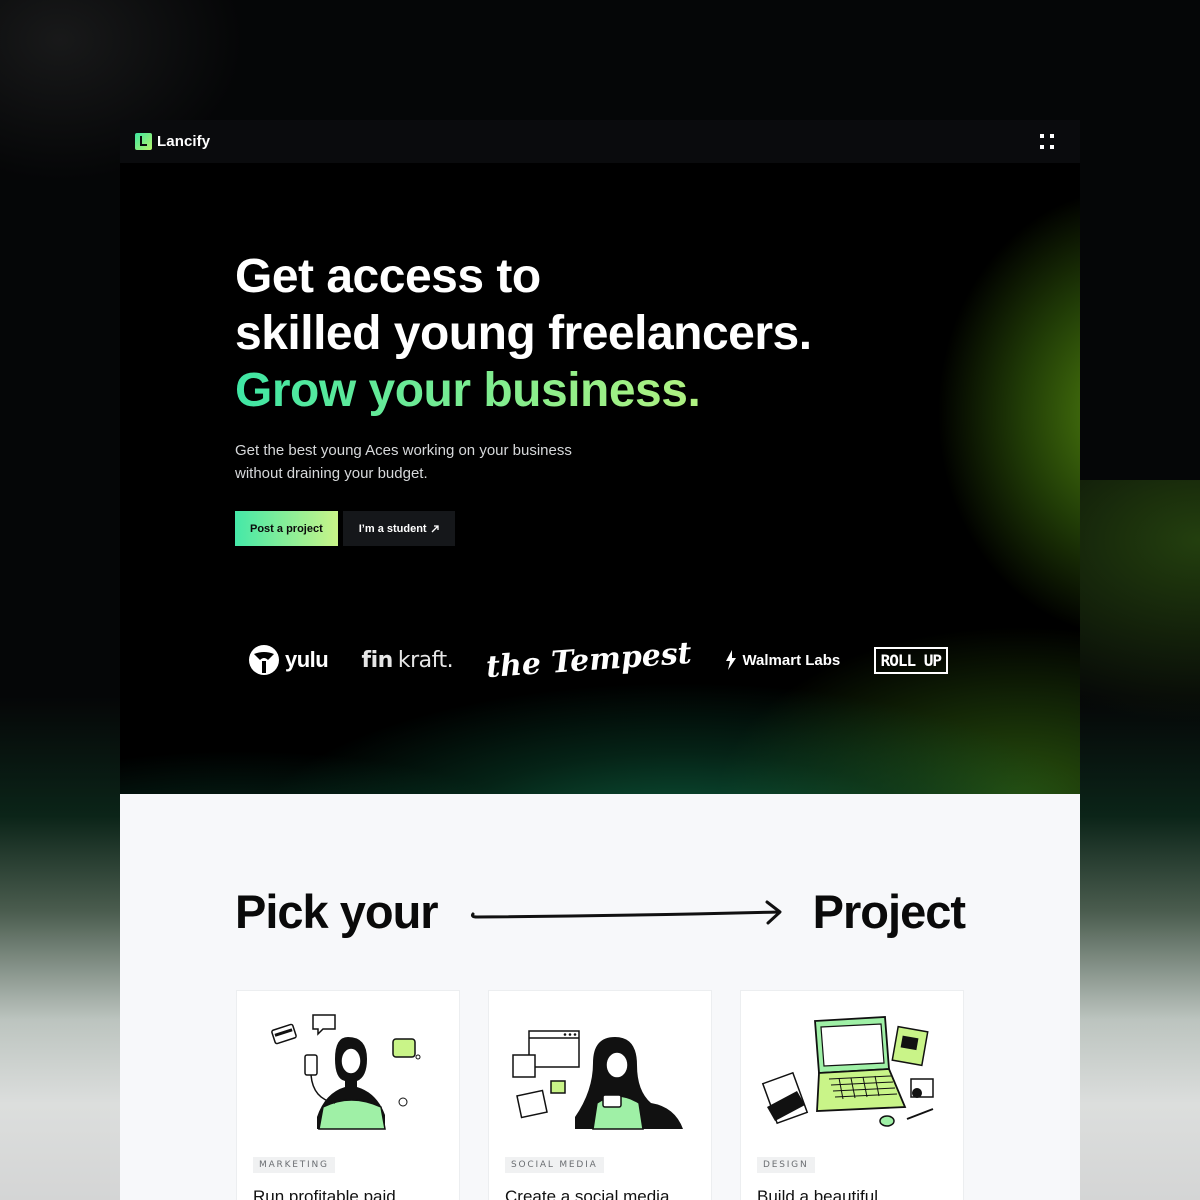 The image size is (1200, 1200). I want to click on student-button-label: I’m a student, so click(392, 528).